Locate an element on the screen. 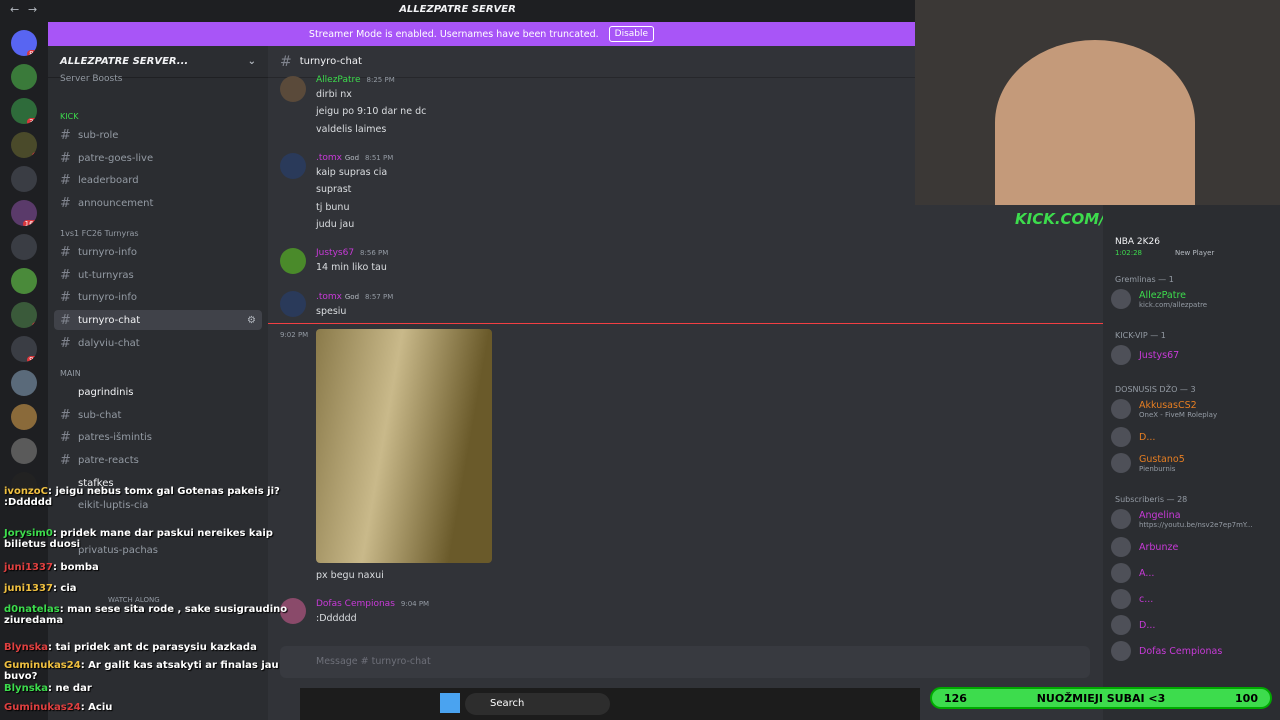 The image size is (1280, 720). member-item: AkkusasCS2 OneX - FiveM Roleplay is located at coordinates (1164, 409).